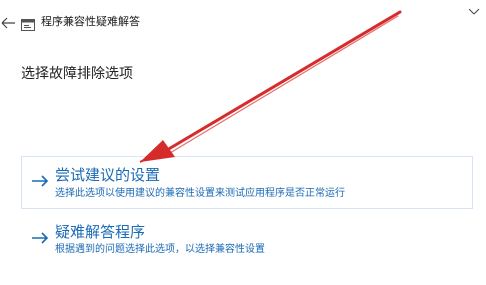 Image resolution: width=486 pixels, height=285 pixels. What do you see at coordinates (247, 239) in the screenshot?
I see `troubleshoot-program-option: 疑难解答程序 根据遇到的问题选择此选项，以选择兼容性设置` at bounding box center [247, 239].